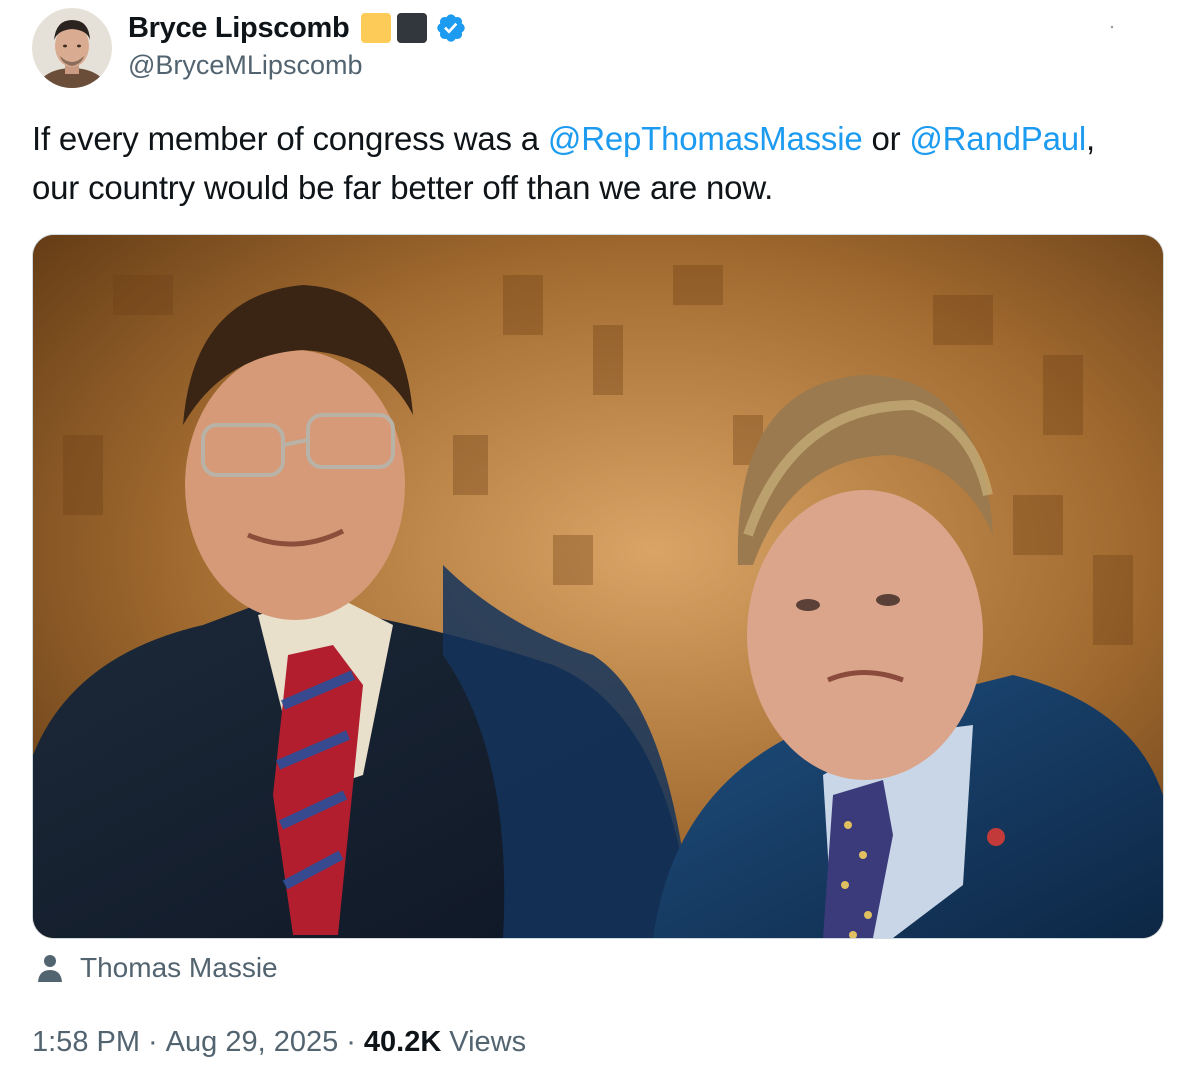  Describe the element at coordinates (72, 48) in the screenshot. I see `author-avatar` at that location.